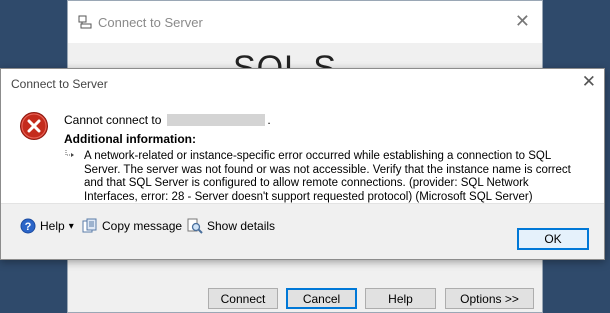 This screenshot has width=610, height=313. I want to click on show-details-label: Show details, so click(241, 226).